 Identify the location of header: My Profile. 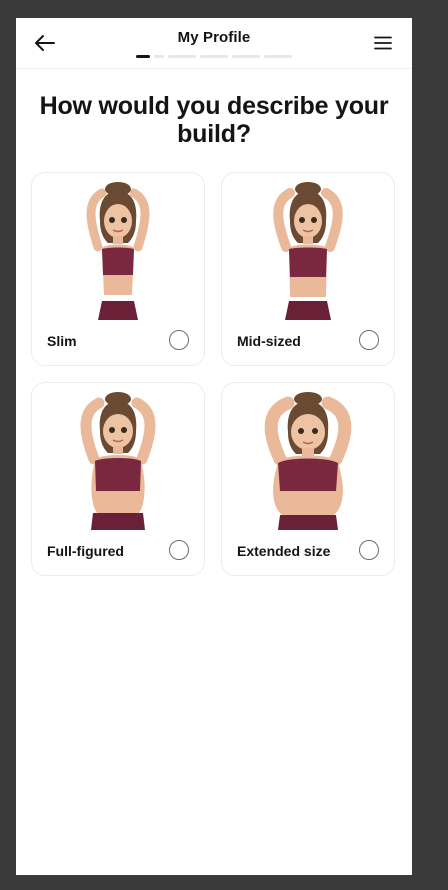
(214, 43).